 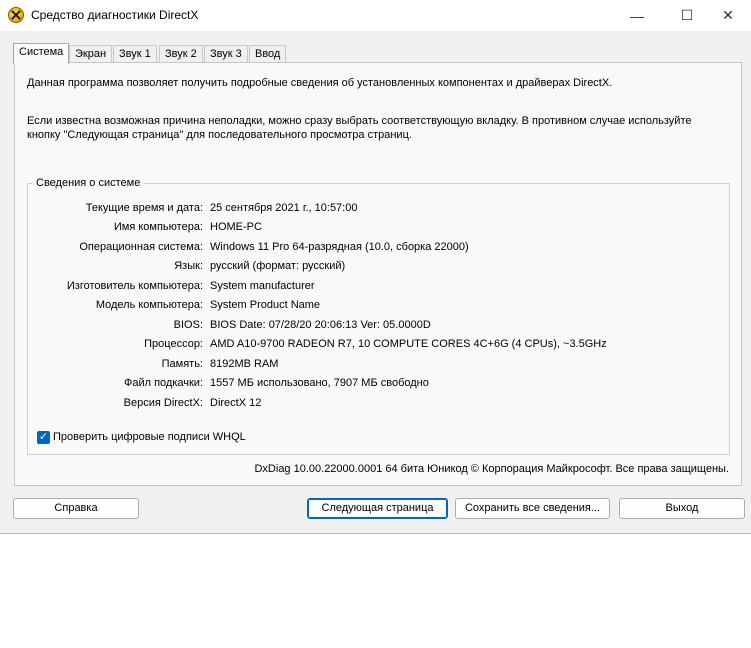 I want to click on tab-sound-1: Звук 1, so click(x=135, y=53).